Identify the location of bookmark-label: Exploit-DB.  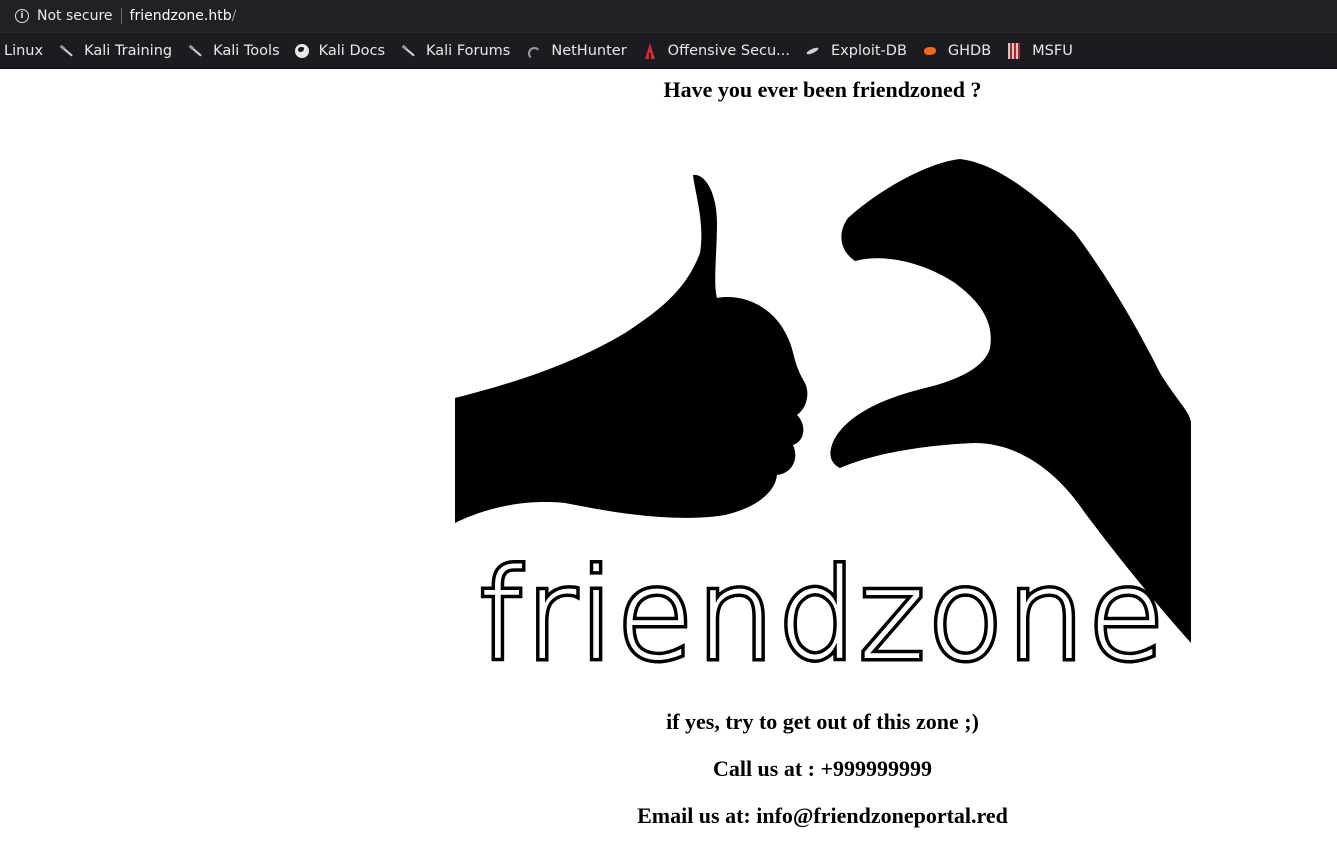
(869, 50).